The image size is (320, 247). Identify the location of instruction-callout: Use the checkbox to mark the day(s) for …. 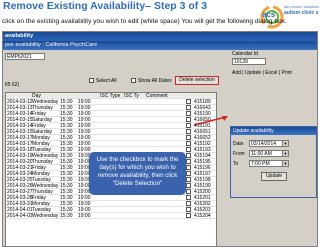
(137, 173).